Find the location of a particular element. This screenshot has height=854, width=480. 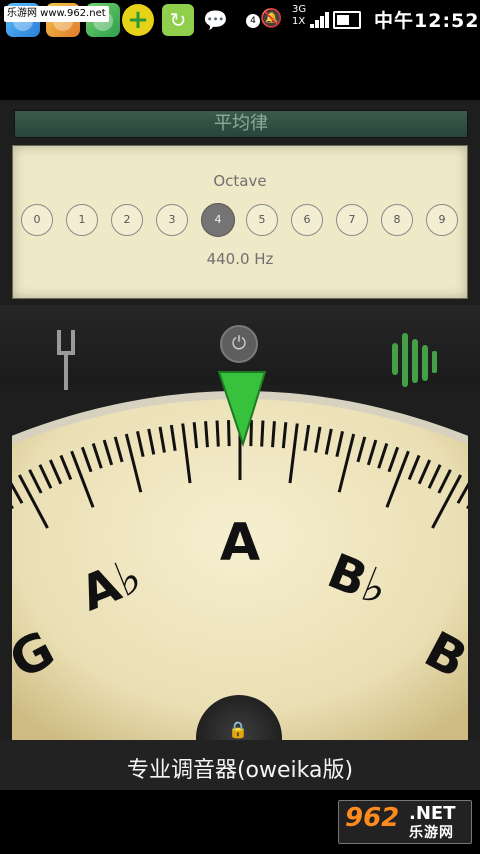

bottom-watermark-bar: 962 .NET 乐游网 is located at coordinates (240, 822).